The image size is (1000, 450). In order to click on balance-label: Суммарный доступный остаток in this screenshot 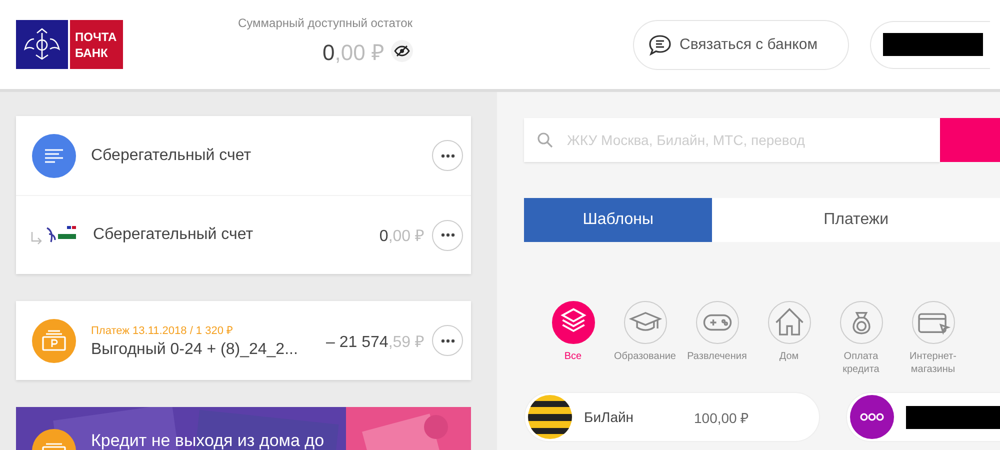, I will do `click(325, 23)`.